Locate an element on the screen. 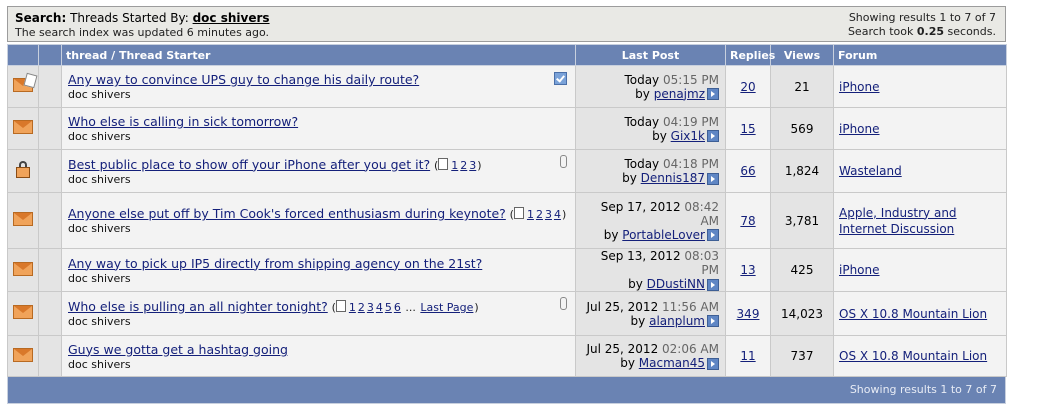 Image resolution: width=1048 pixels, height=420 pixels. forum-link: Apple, Industry and is located at coordinates (898, 213).